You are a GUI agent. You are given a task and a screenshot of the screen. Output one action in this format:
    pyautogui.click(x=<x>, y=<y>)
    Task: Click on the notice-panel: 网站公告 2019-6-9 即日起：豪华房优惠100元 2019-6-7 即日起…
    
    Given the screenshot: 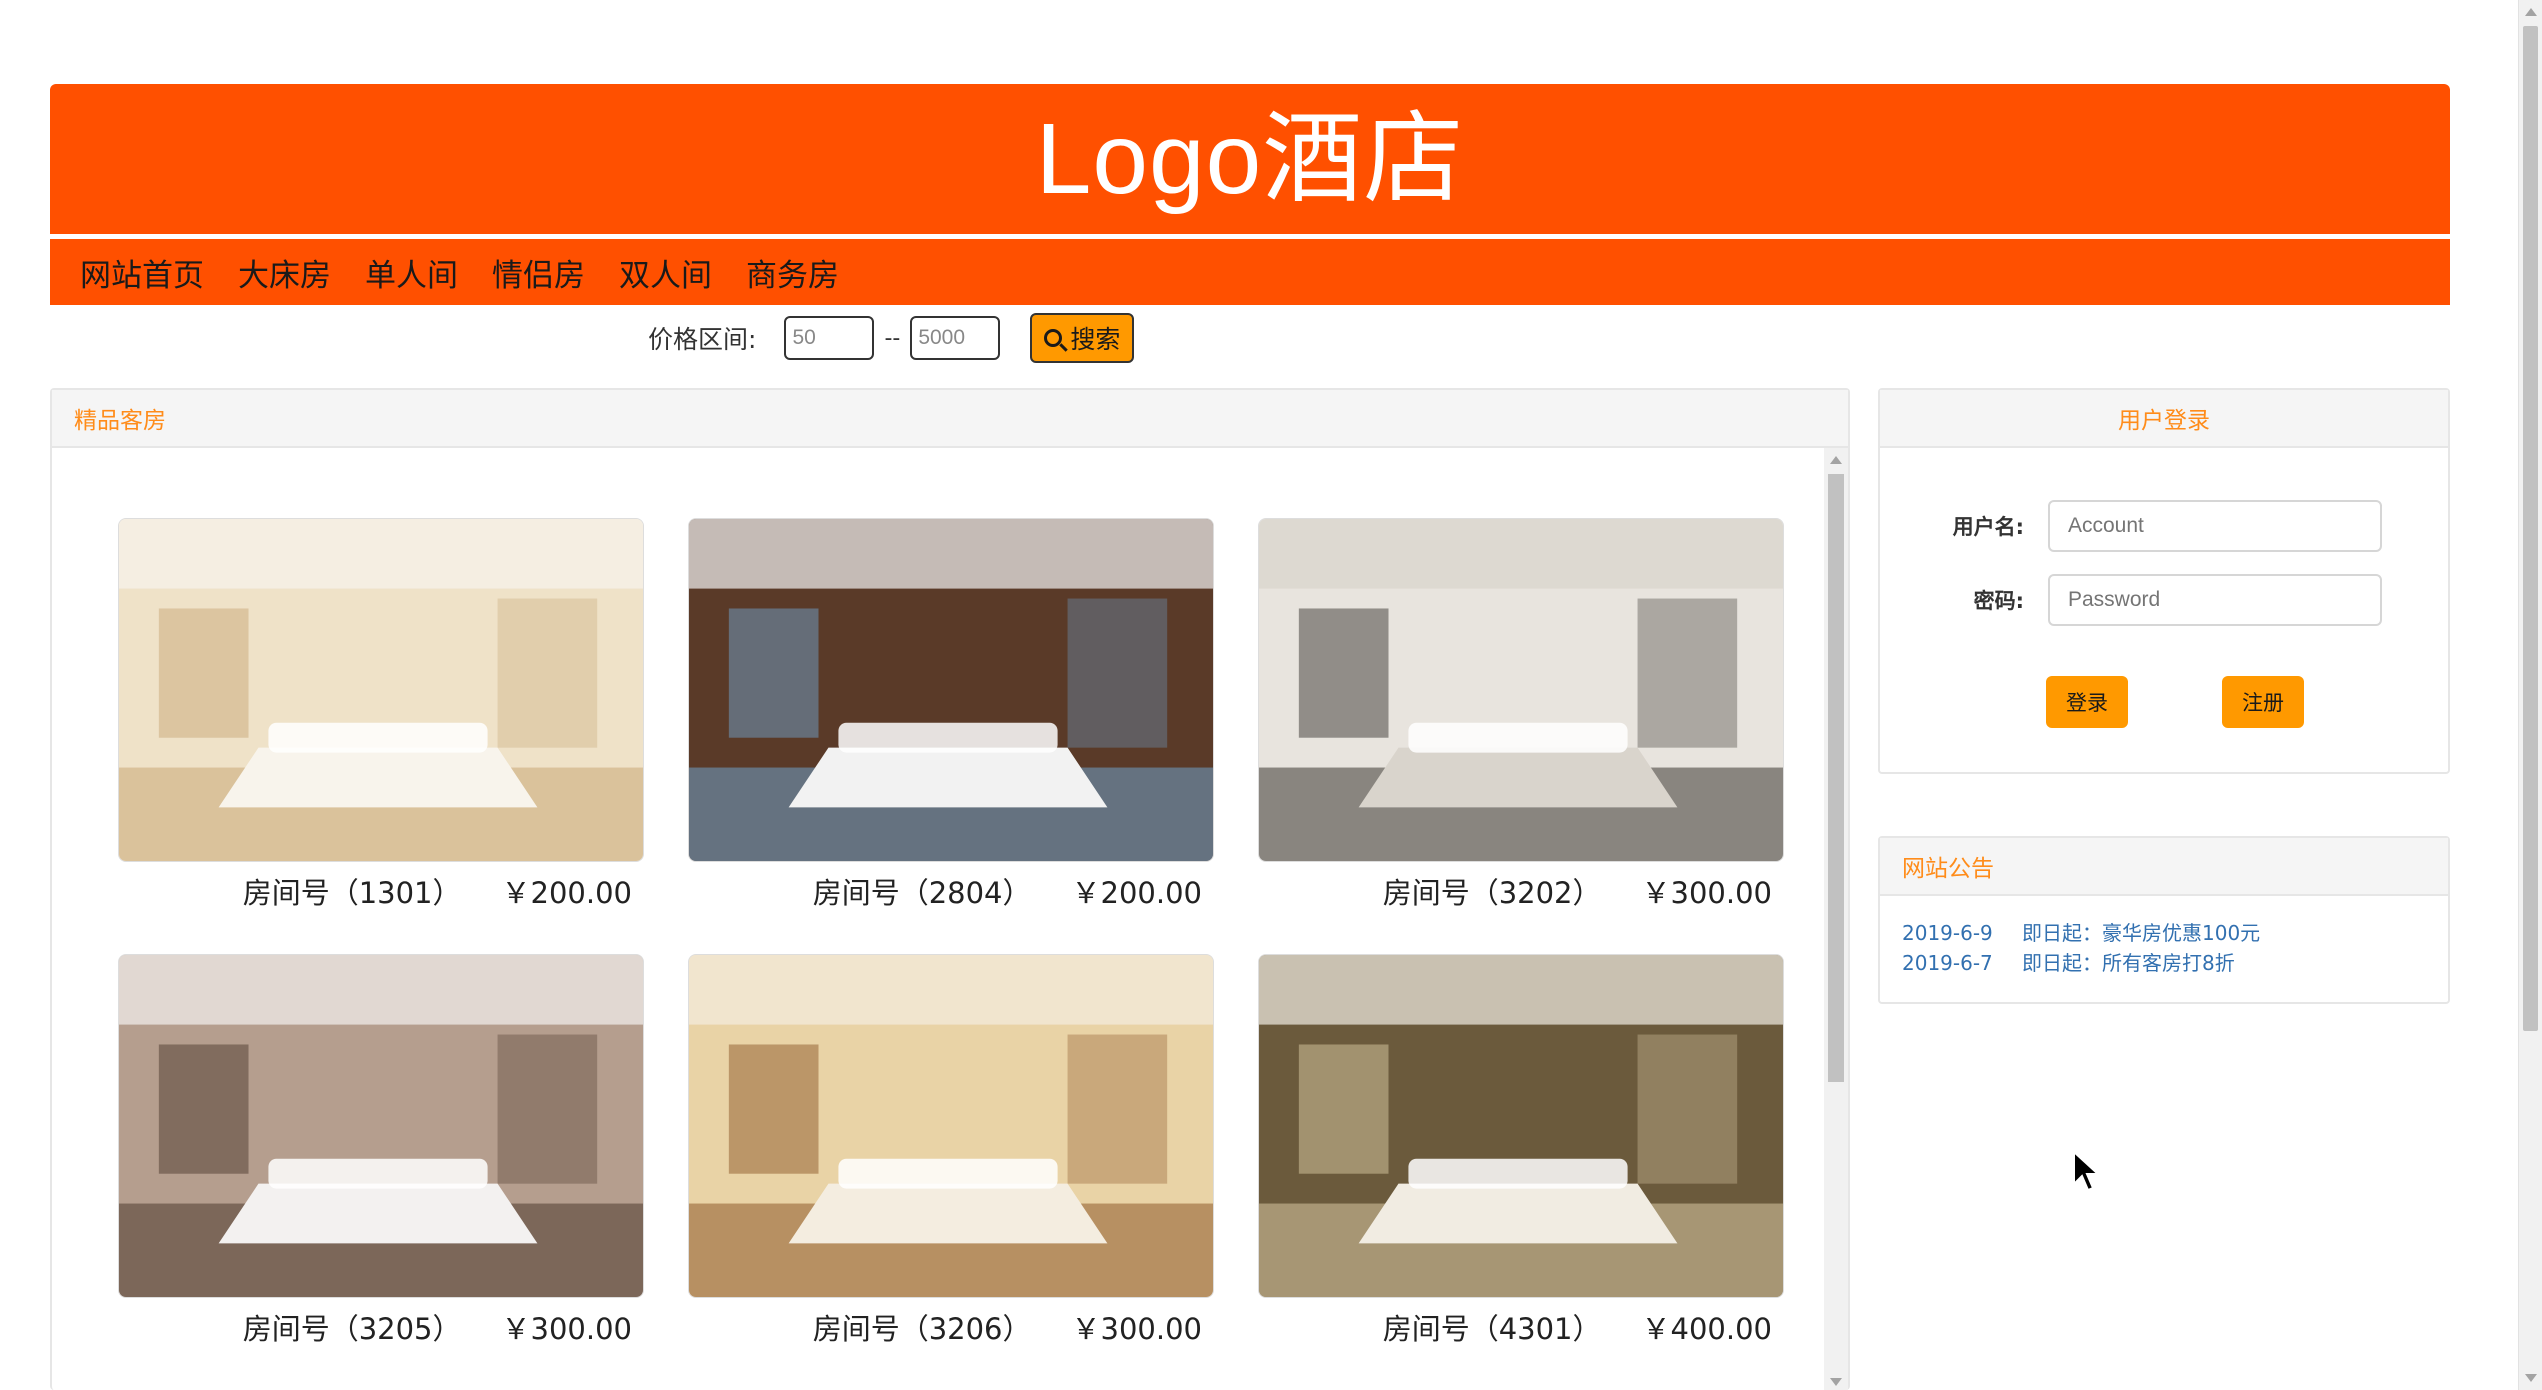 What is the action you would take?
    pyautogui.click(x=2164, y=920)
    